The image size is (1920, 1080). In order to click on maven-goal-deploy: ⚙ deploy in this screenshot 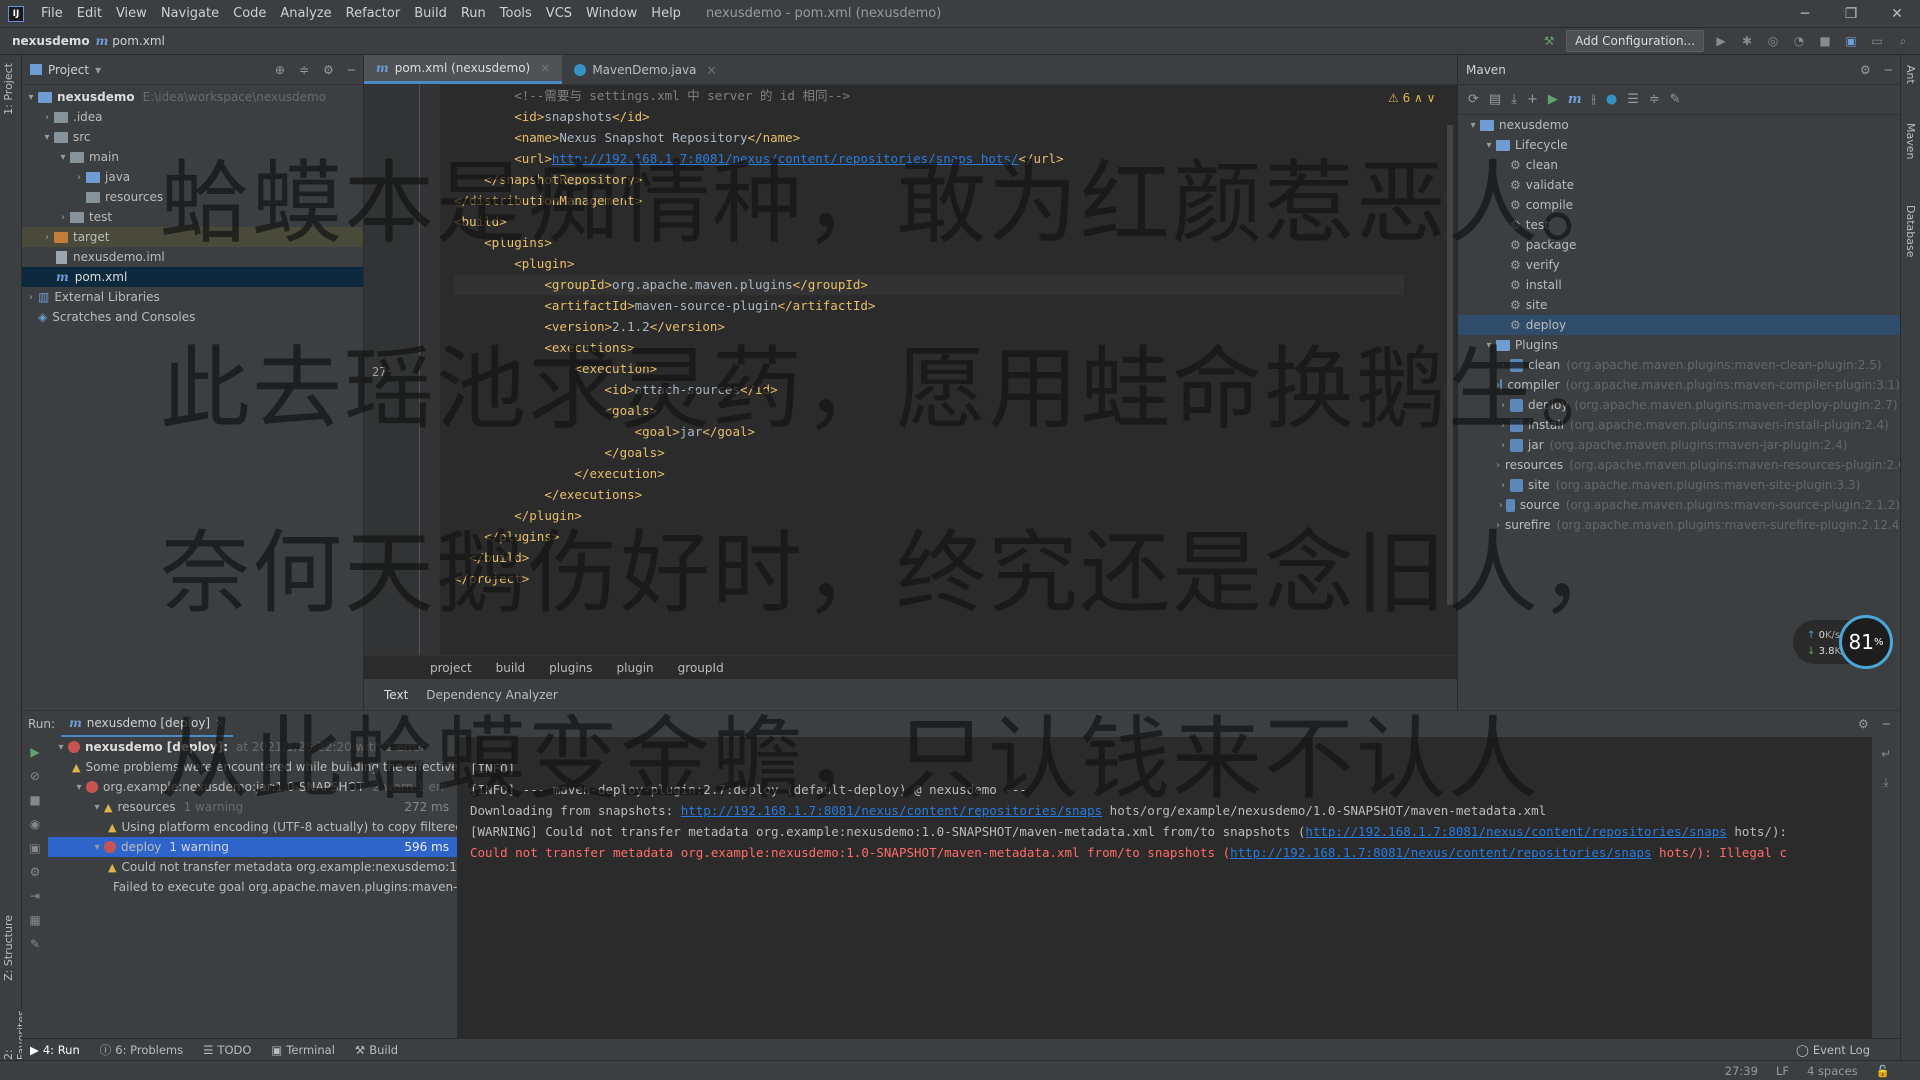, I will do `click(1679, 325)`.